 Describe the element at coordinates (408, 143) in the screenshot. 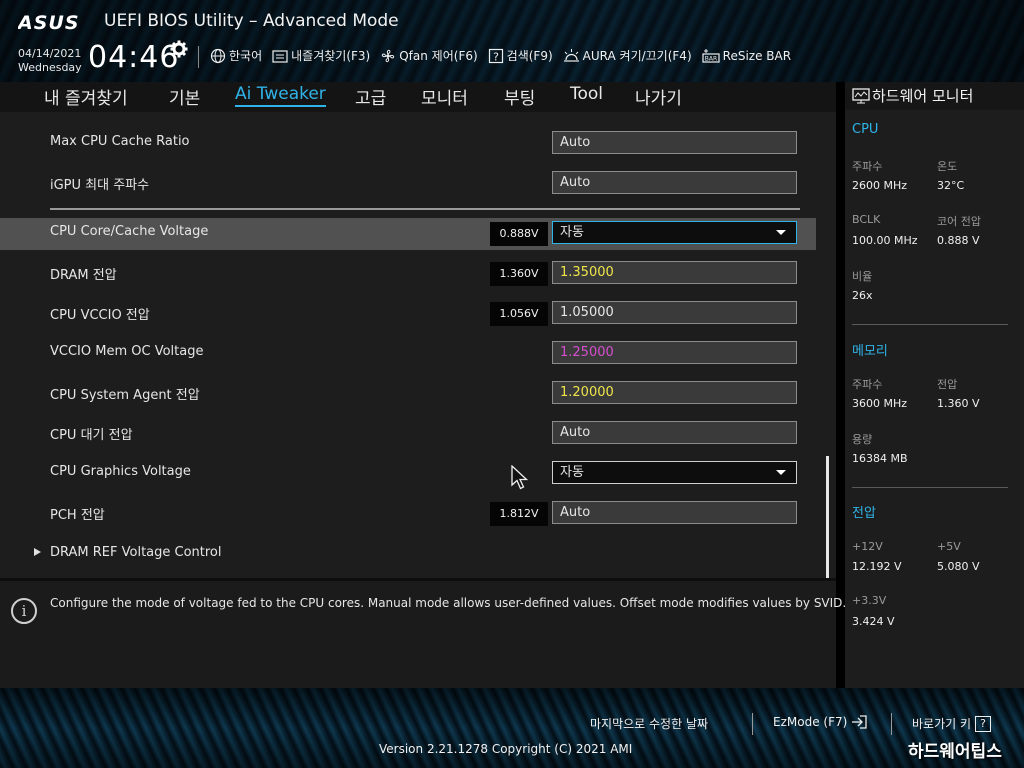

I see `setting-row-max-cpu-cache-ratio: Max CPU Cache Ratio Auto` at that location.